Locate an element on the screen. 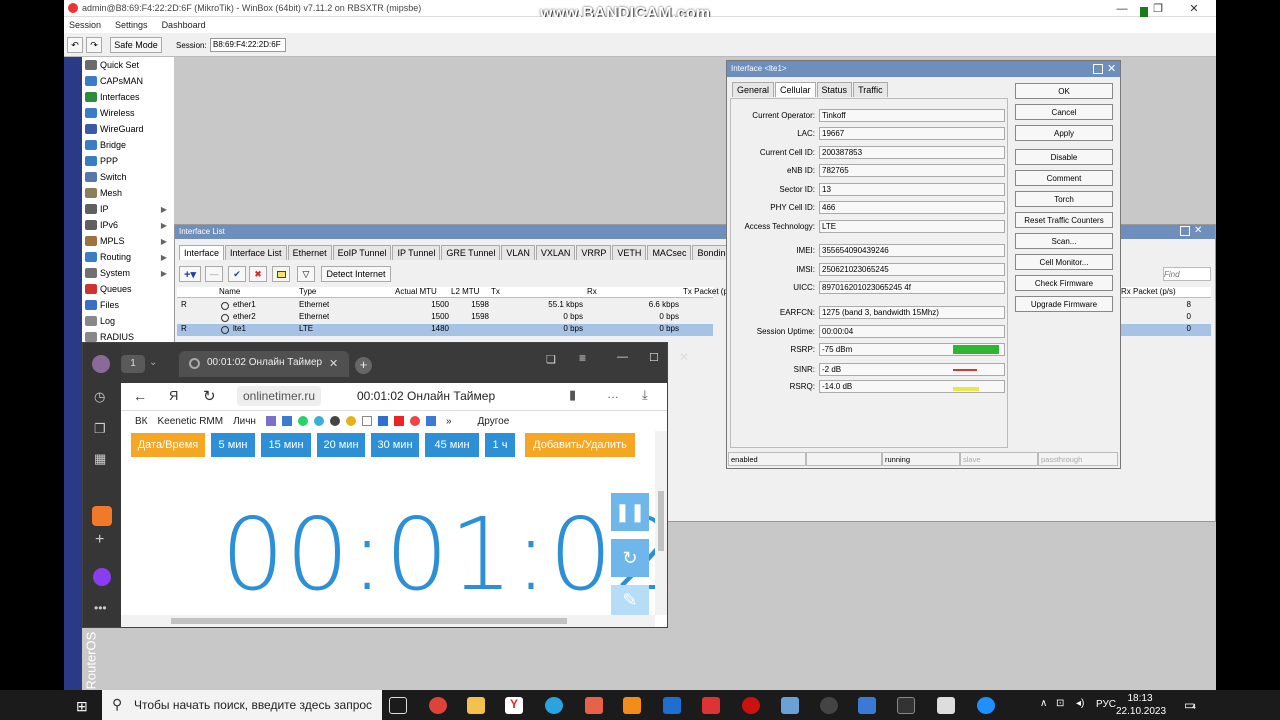 Image resolution: width=1280 pixels, height=720 pixels. winbox-icon is located at coordinates (946, 705).